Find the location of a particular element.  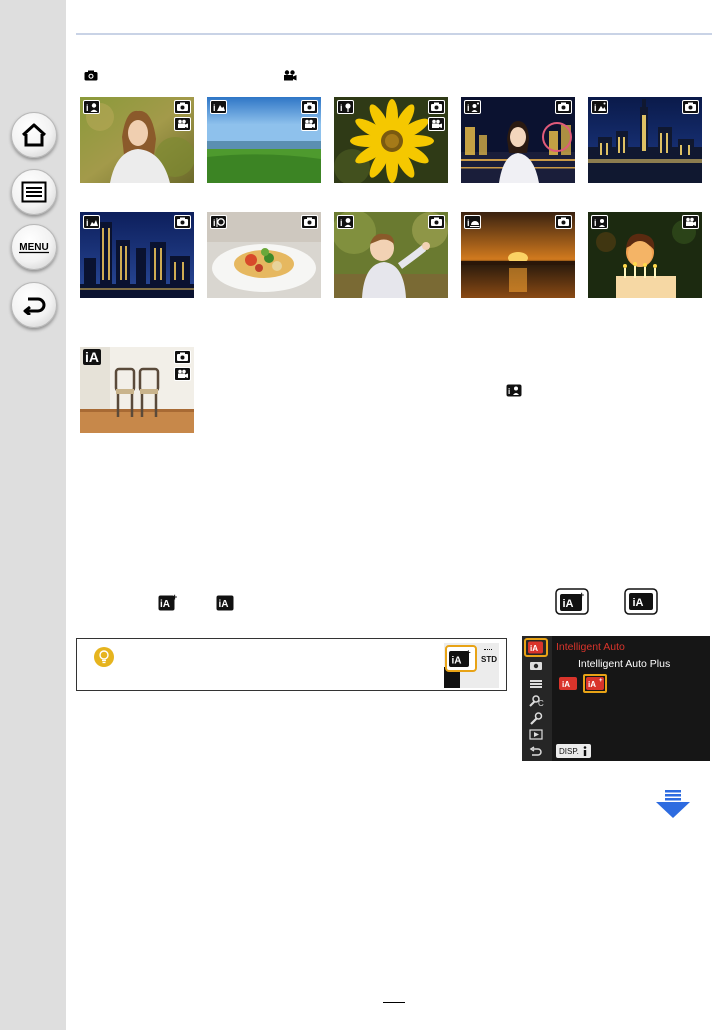

menu-icon: MENU is located at coordinates (34, 248).